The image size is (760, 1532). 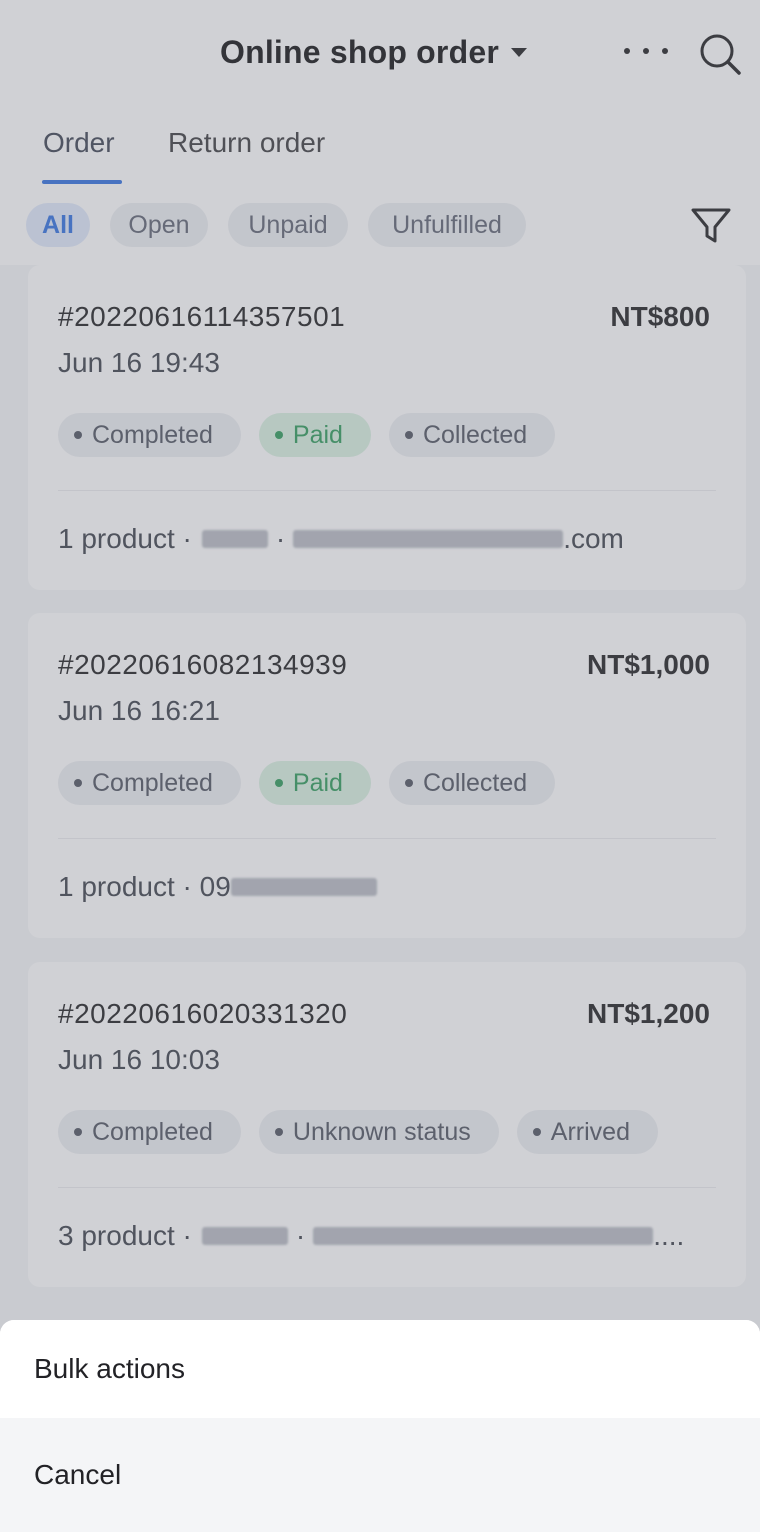 I want to click on action-sheet: Bulk actions Cancel, so click(x=380, y=1426).